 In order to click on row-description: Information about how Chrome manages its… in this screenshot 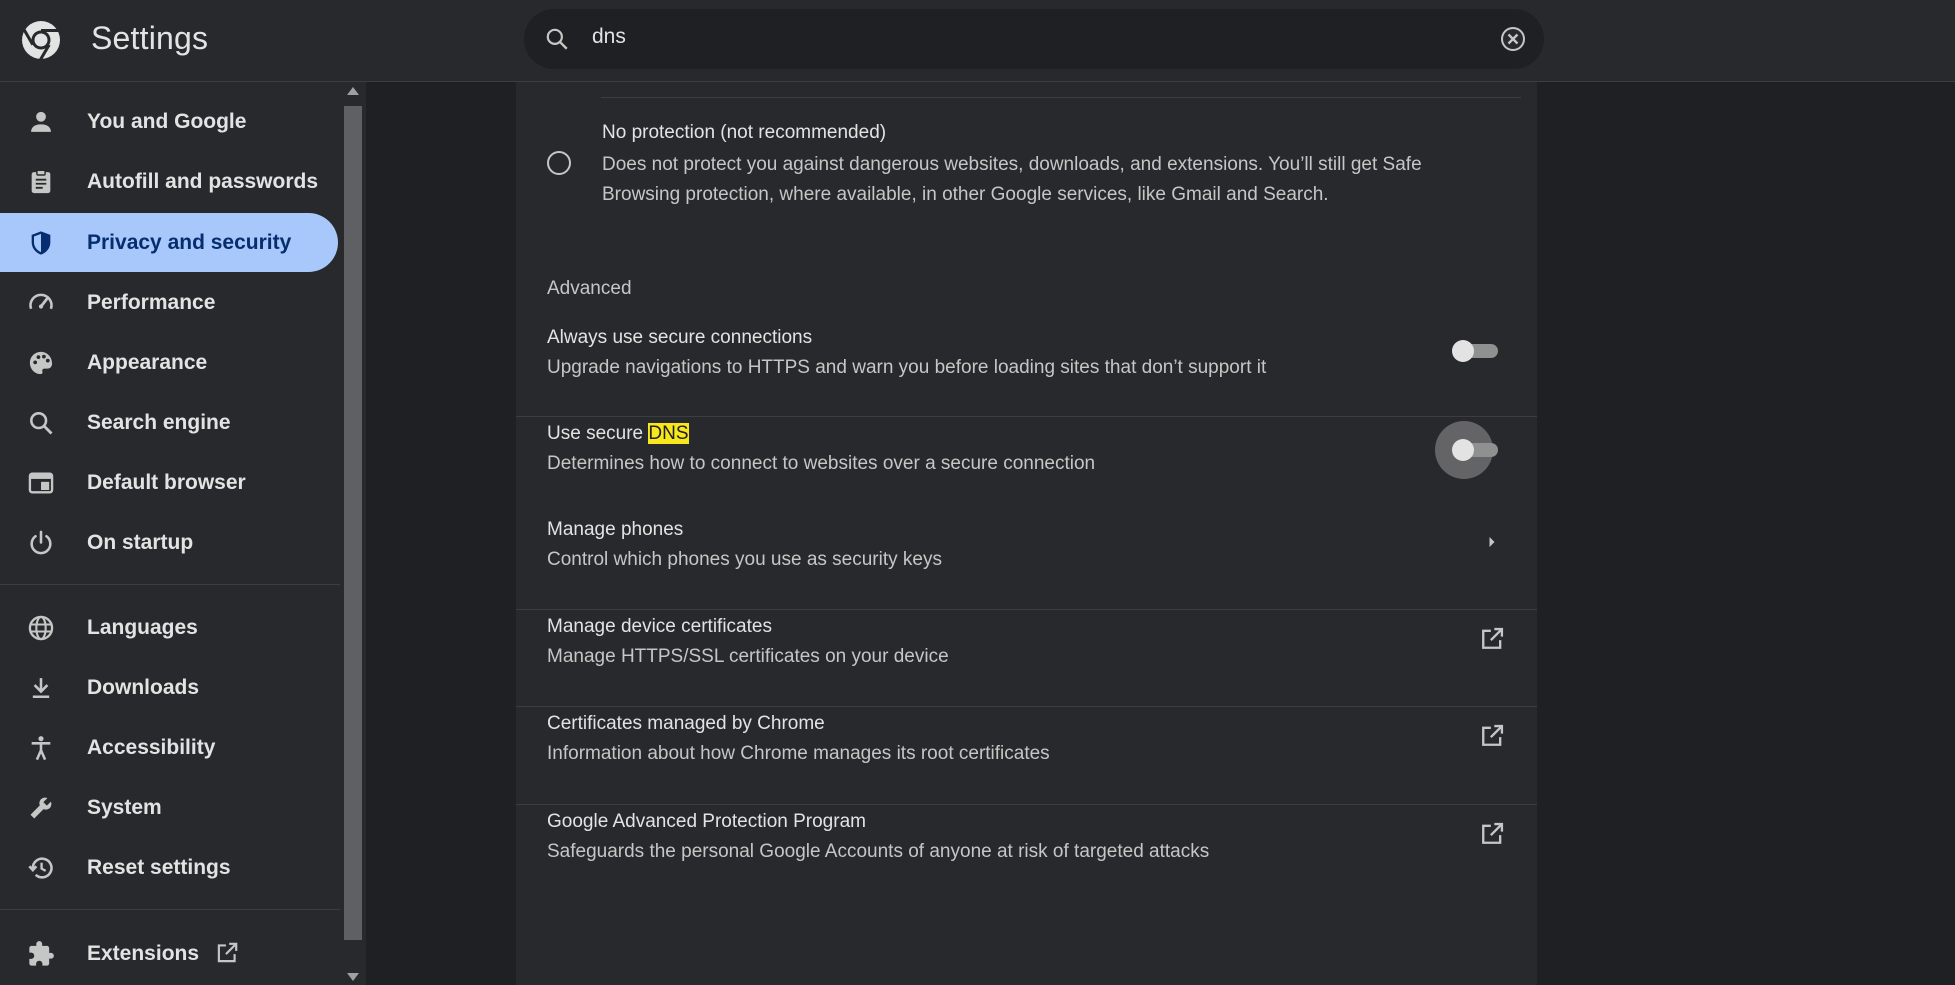, I will do `click(798, 753)`.